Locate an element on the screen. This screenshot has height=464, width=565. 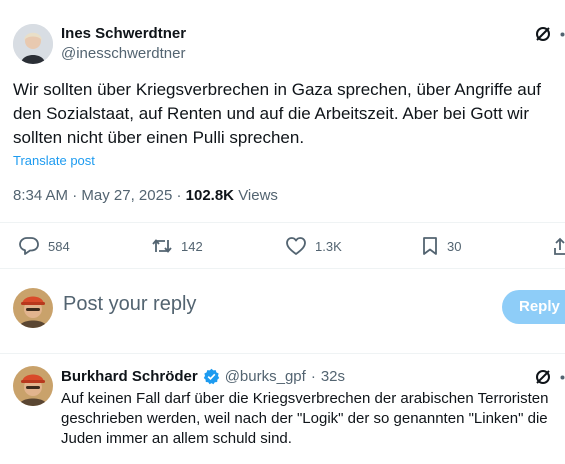
verified-badge-icon is located at coordinates (211, 376).